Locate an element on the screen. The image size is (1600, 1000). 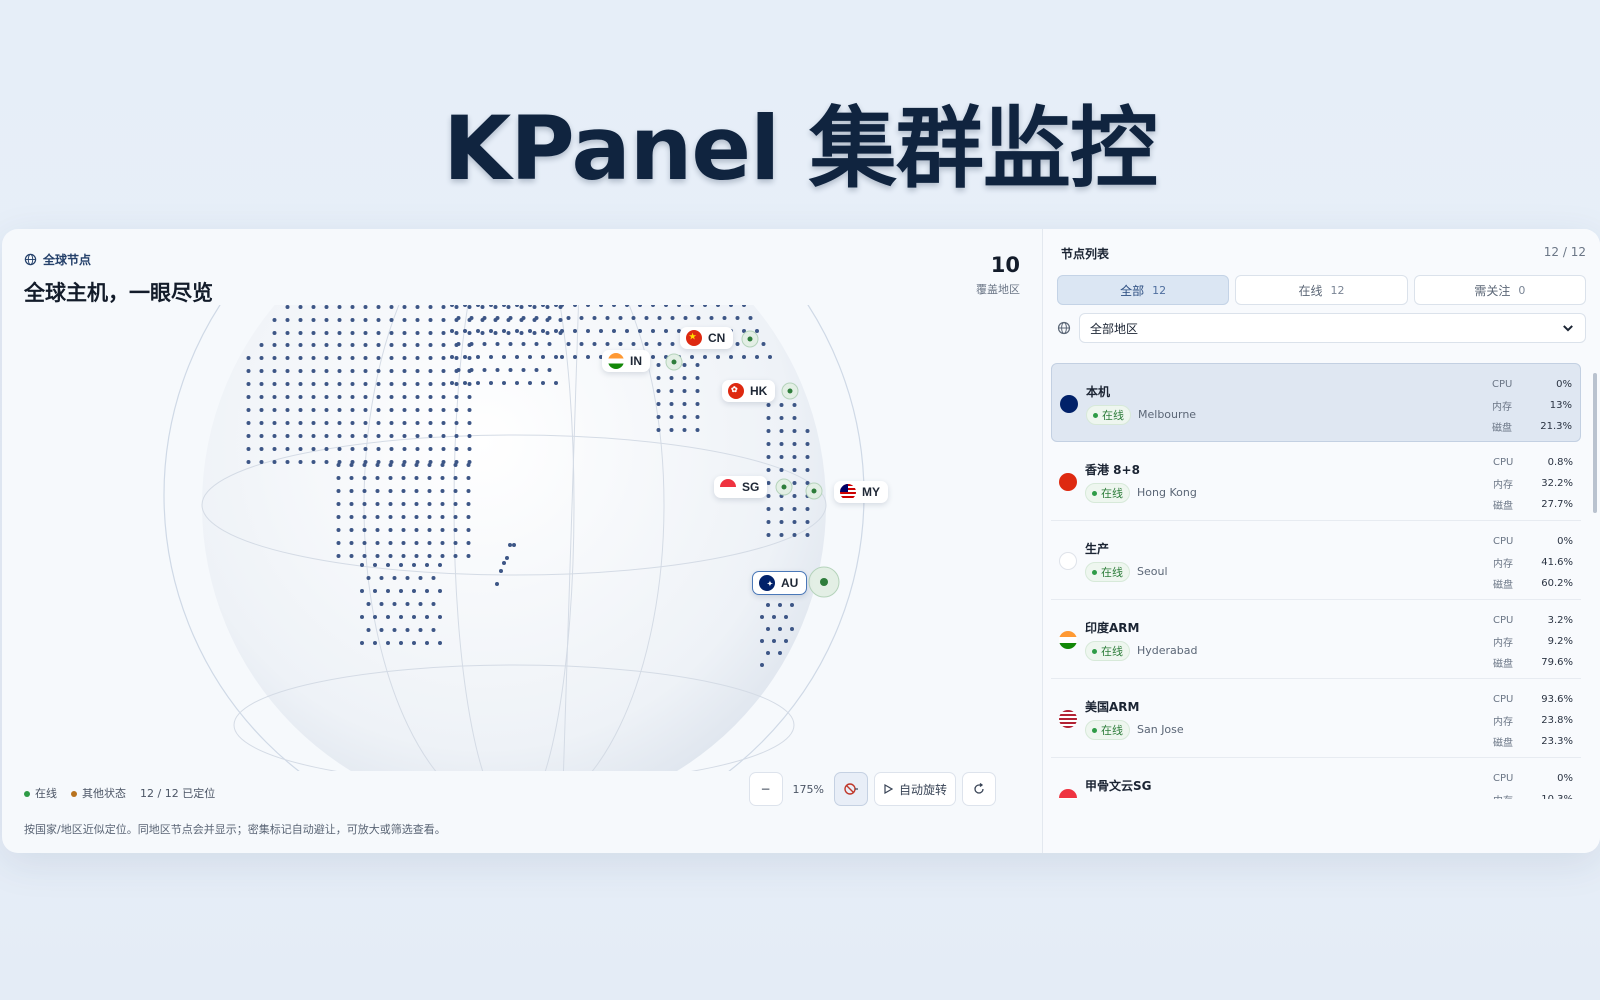
other-dot-icon is located at coordinates (74, 794).